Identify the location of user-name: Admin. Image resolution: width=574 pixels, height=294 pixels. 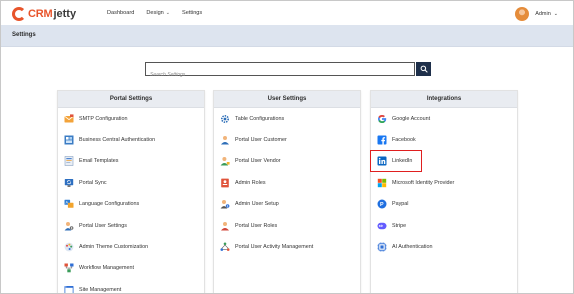
(543, 14).